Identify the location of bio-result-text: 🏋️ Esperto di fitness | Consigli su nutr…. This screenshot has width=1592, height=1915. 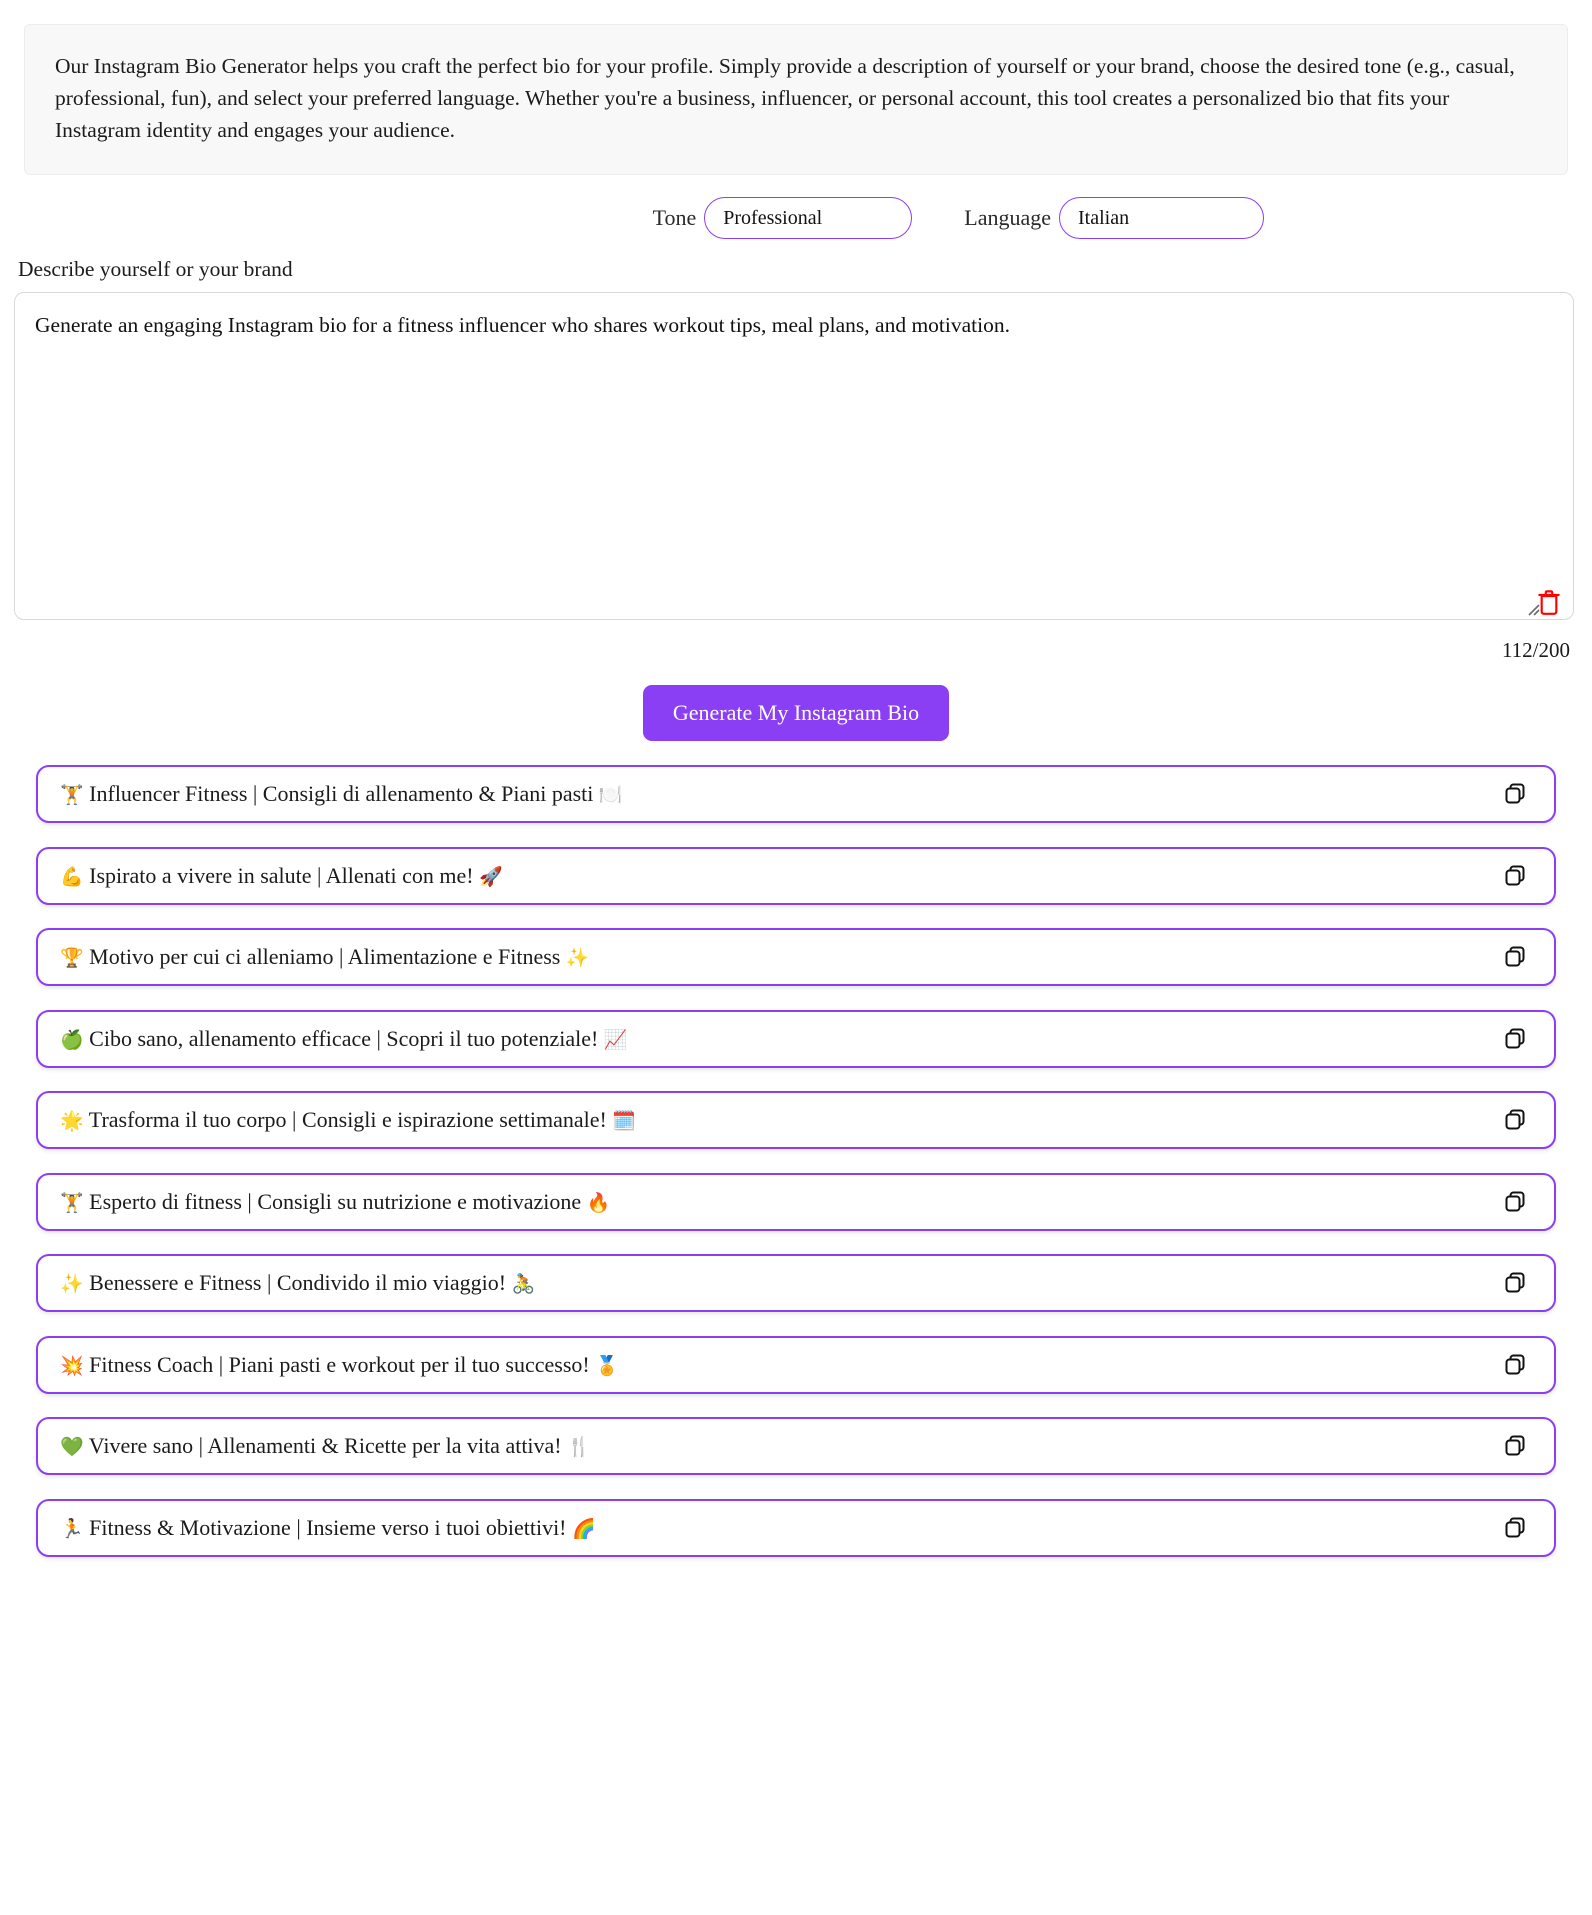
(335, 1201).